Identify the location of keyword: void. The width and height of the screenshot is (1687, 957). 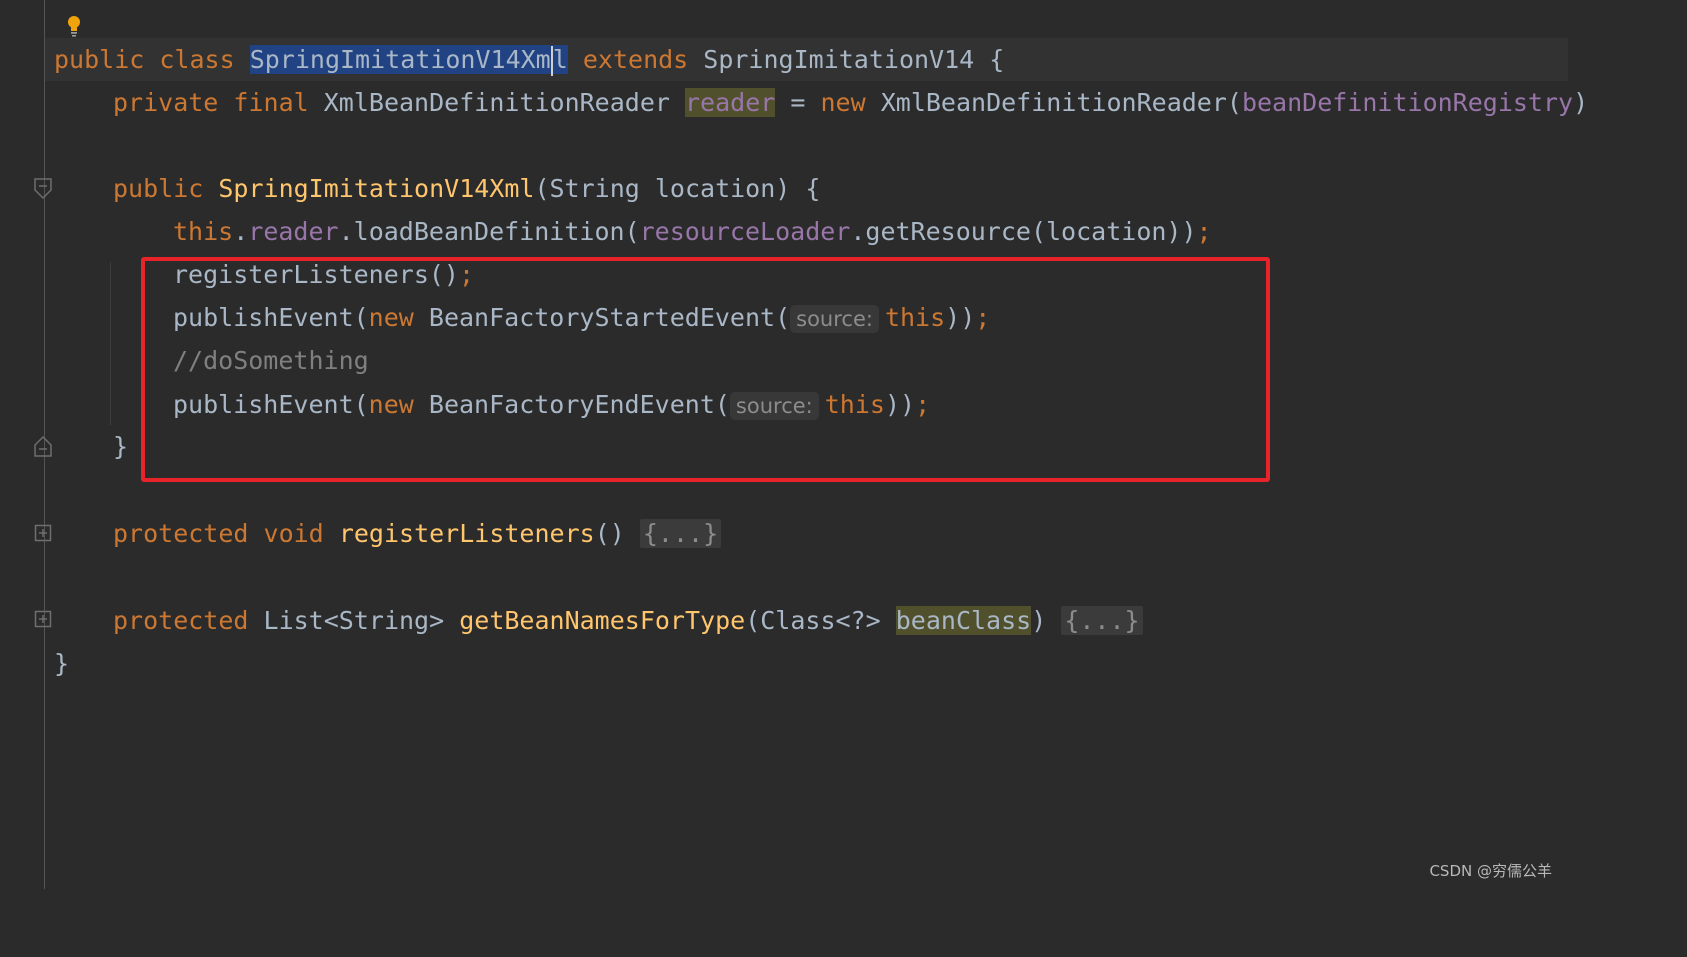
(293, 533).